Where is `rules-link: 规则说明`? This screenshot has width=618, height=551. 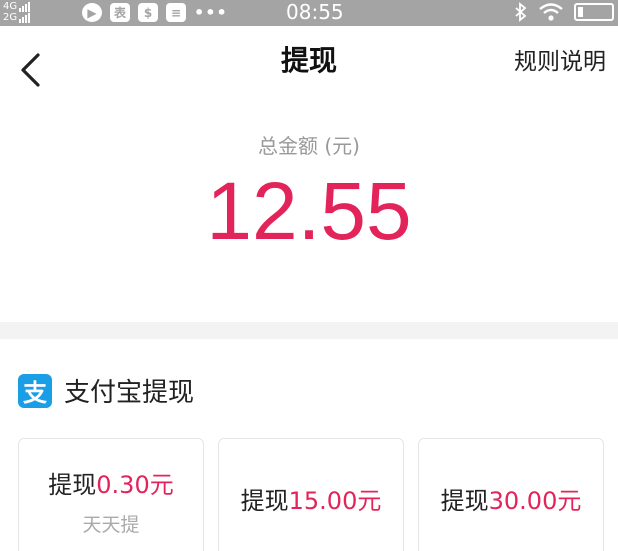
rules-link: 规则说明 is located at coordinates (560, 62).